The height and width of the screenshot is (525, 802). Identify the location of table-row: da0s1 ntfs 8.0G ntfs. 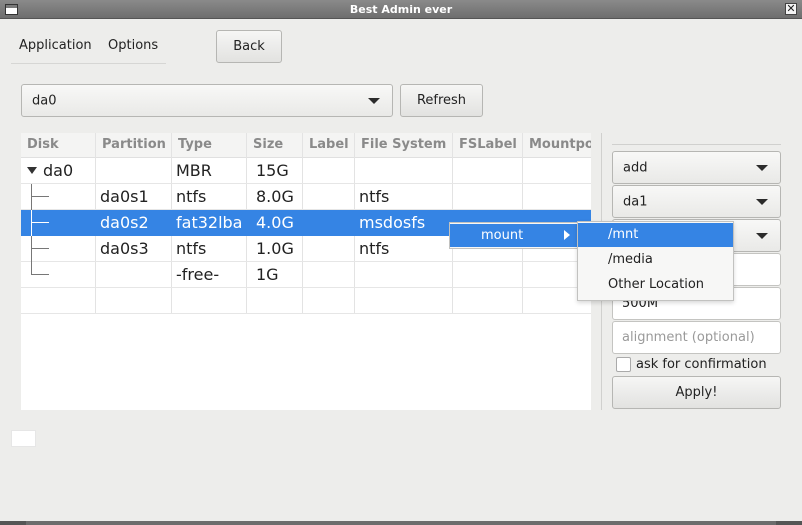
(306, 197).